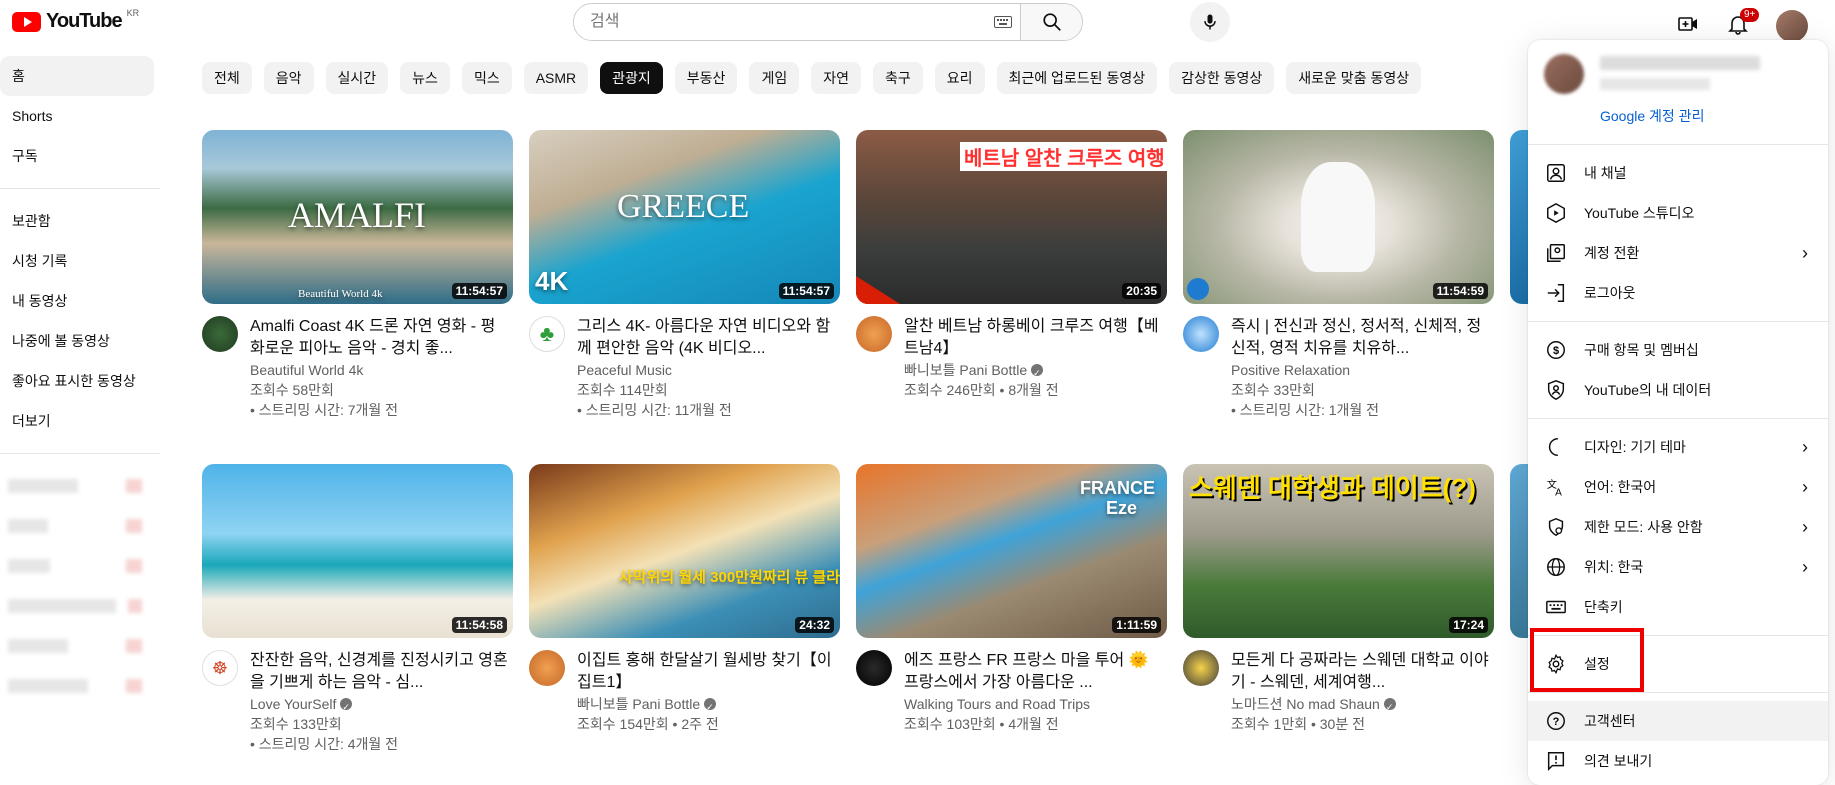  Describe the element at coordinates (1743, 24) in the screenshot. I see `notifications-button: 9+` at that location.